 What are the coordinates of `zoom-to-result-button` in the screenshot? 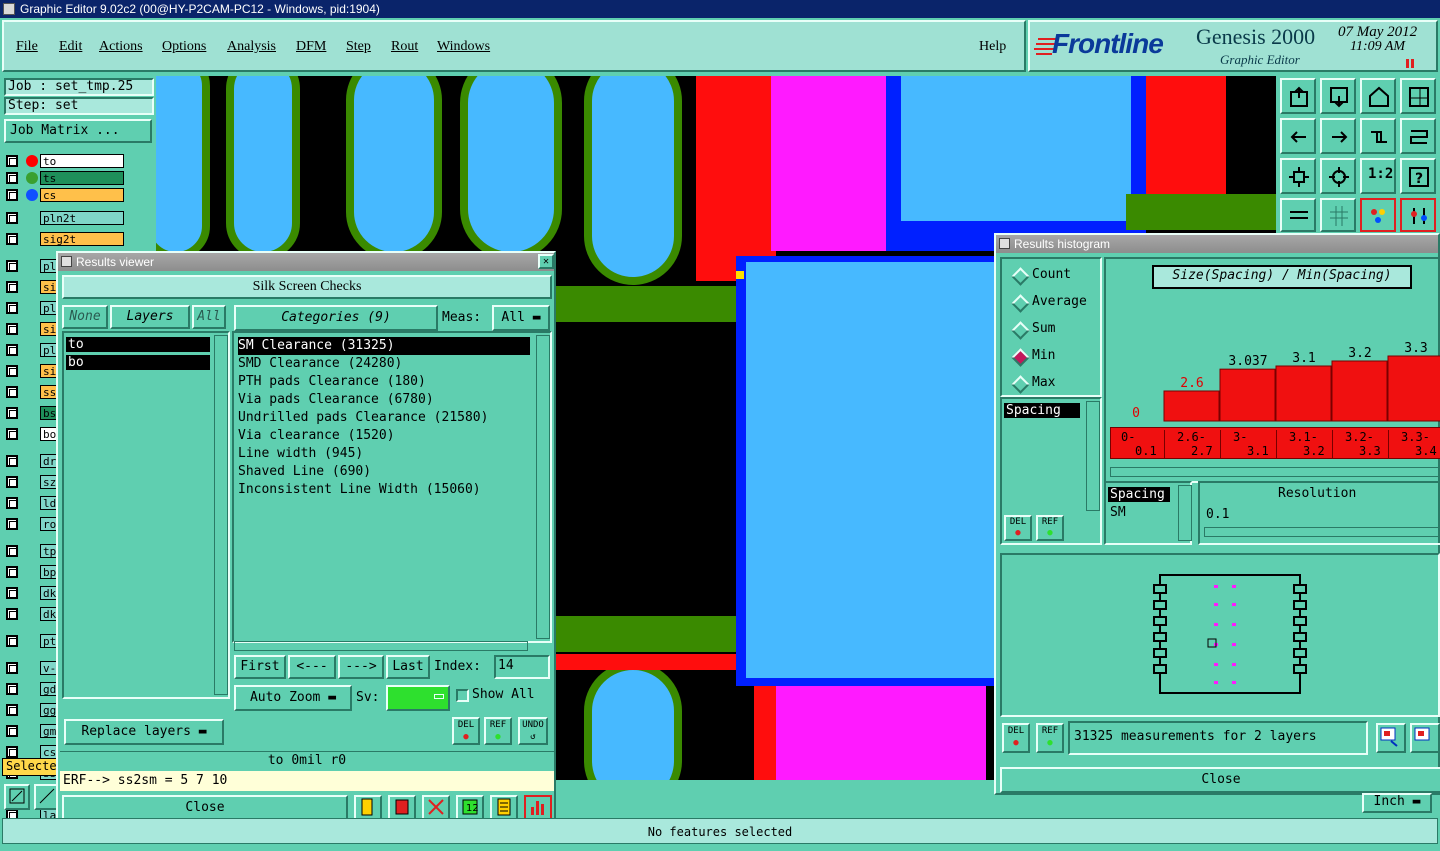 It's located at (1391, 738).